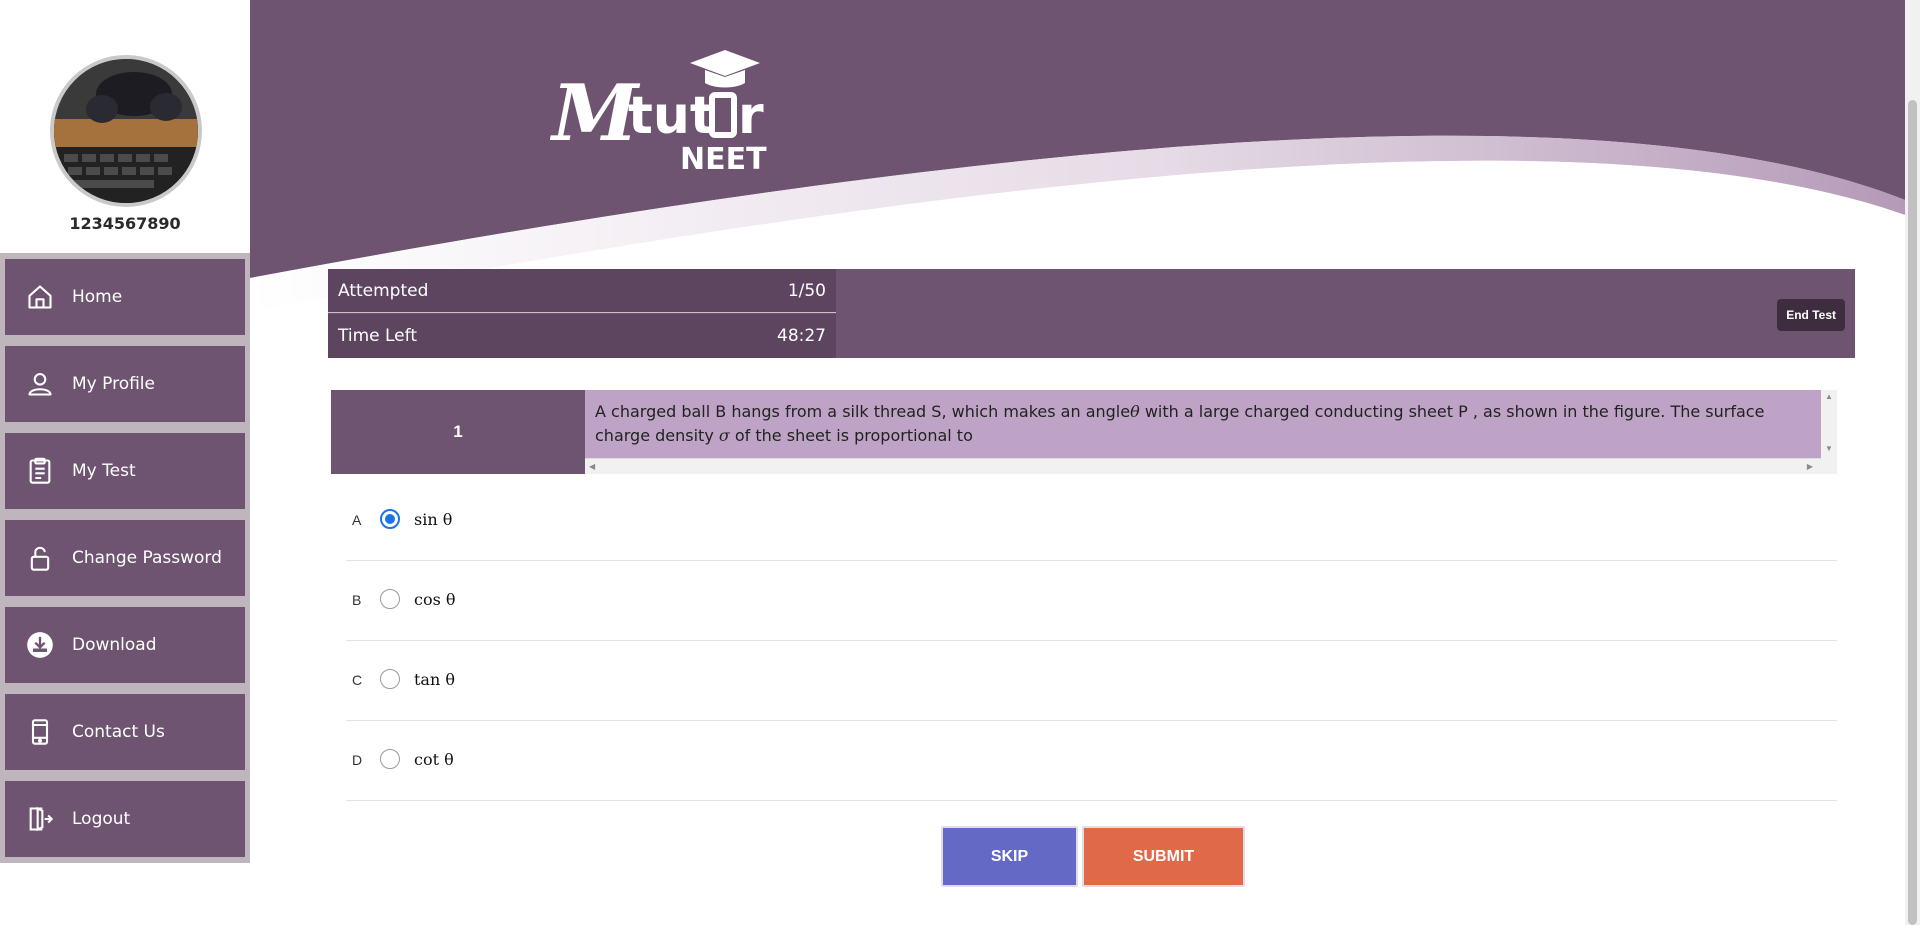 Image resolution: width=1920 pixels, height=925 pixels. What do you see at coordinates (357, 760) in the screenshot?
I see `option-letter: D` at bounding box center [357, 760].